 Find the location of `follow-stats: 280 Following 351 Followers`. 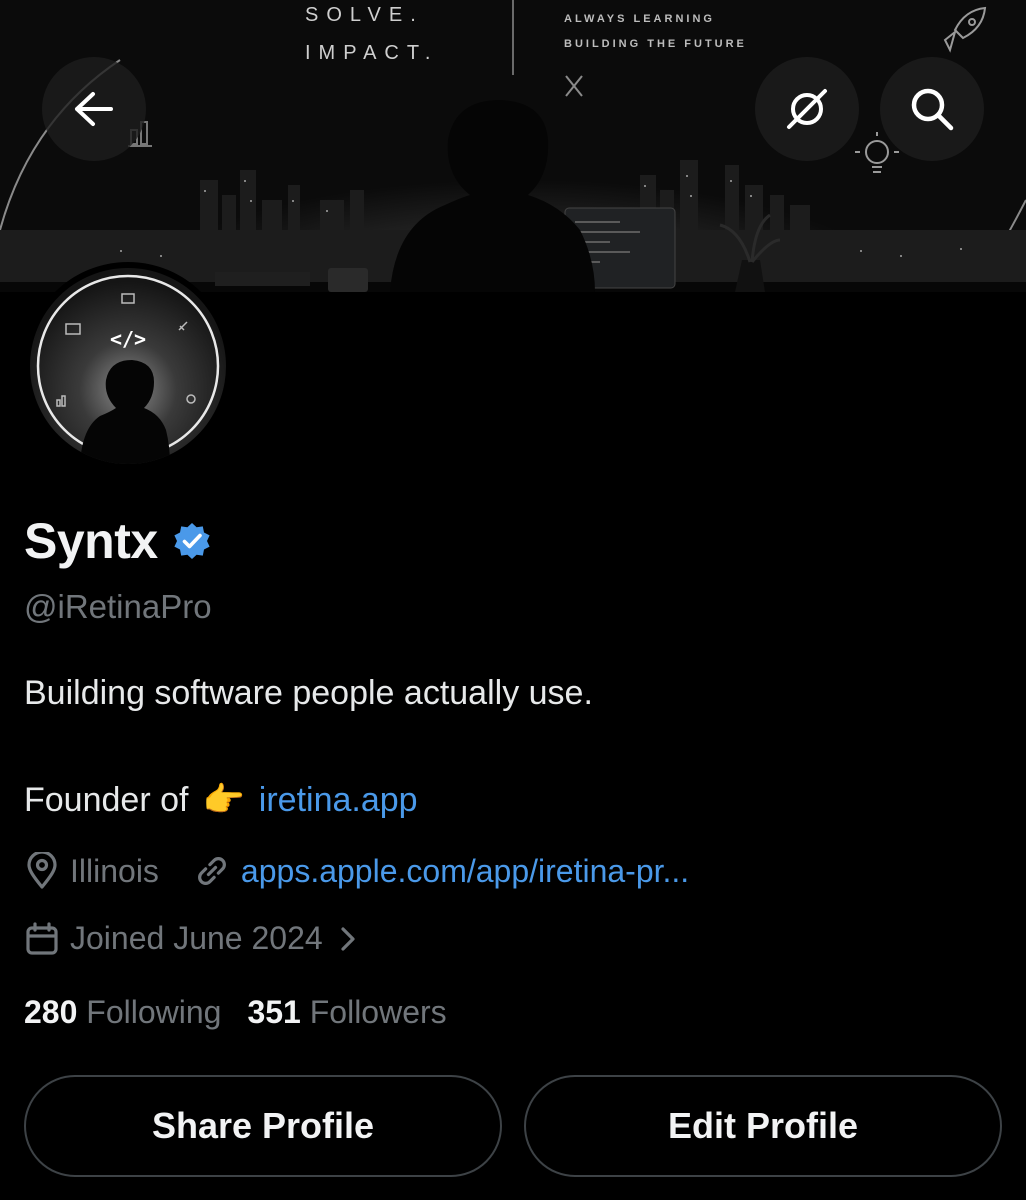

follow-stats: 280 Following 351 Followers is located at coordinates (235, 1012).